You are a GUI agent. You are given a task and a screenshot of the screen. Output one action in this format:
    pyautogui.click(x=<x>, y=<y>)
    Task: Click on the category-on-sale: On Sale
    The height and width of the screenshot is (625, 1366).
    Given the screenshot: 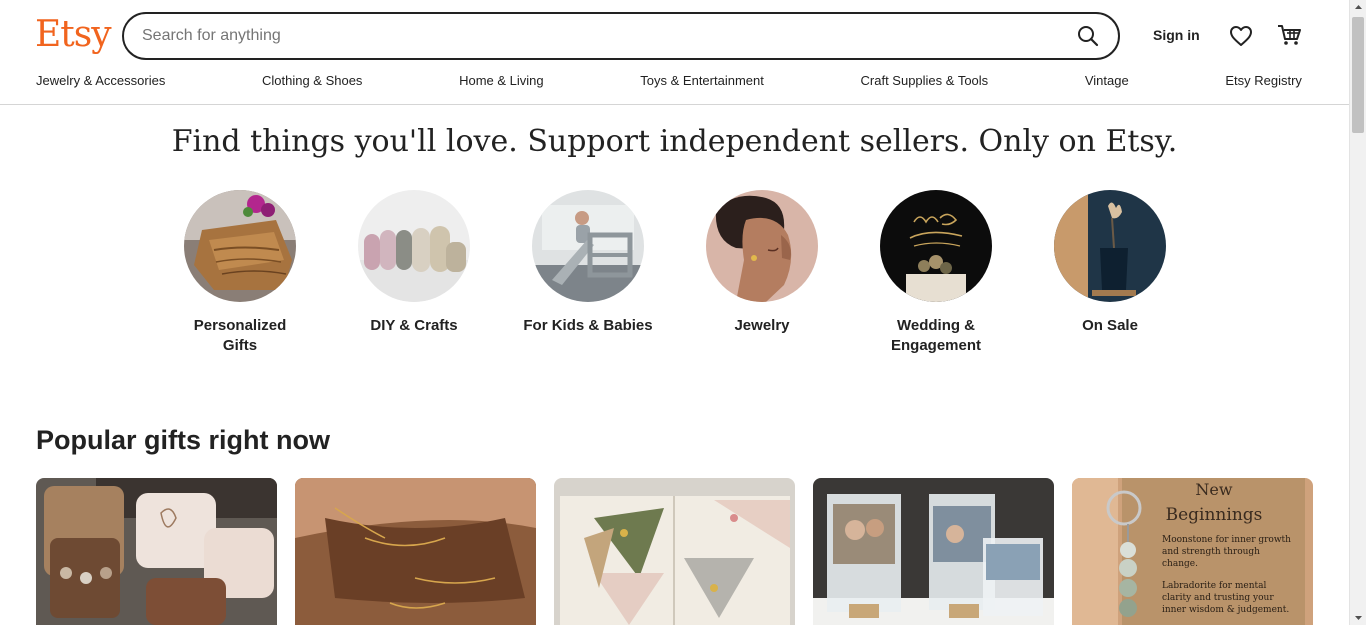 What is the action you would take?
    pyautogui.click(x=1110, y=273)
    